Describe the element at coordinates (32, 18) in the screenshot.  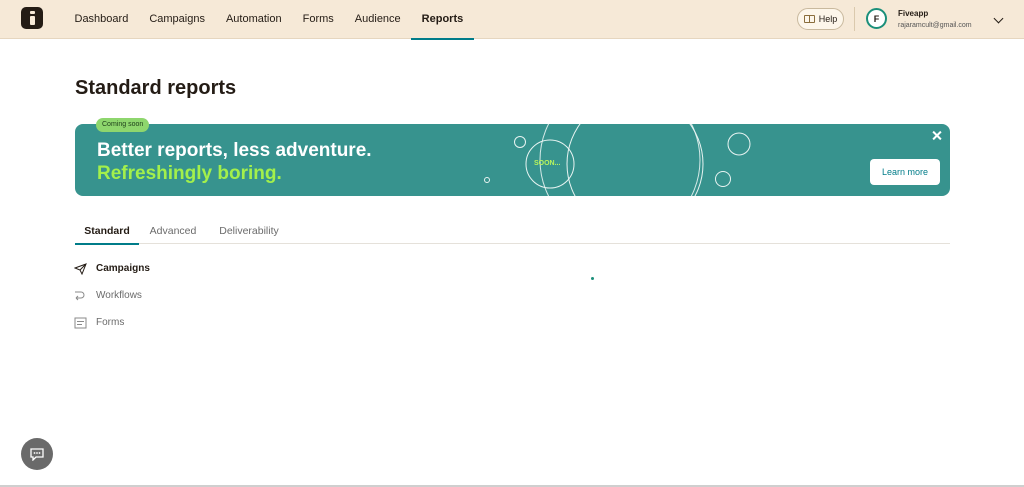
I see `app-logo-icon` at that location.